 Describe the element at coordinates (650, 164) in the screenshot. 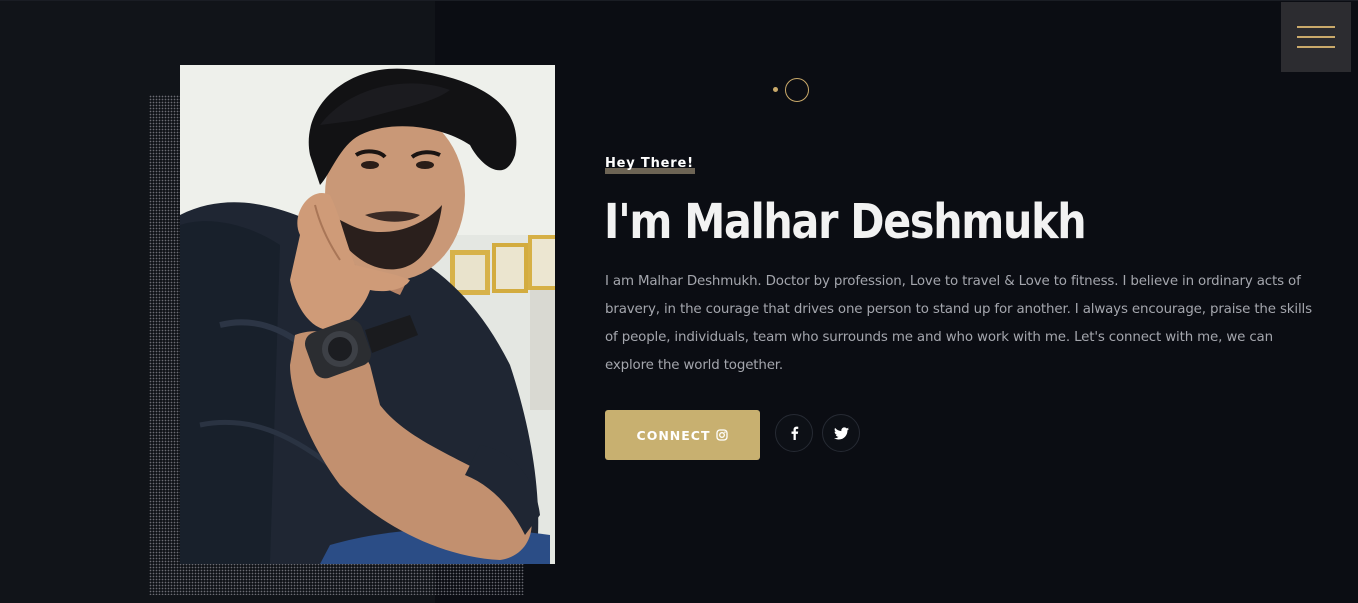

I see `greeting-label: Hey There!` at that location.